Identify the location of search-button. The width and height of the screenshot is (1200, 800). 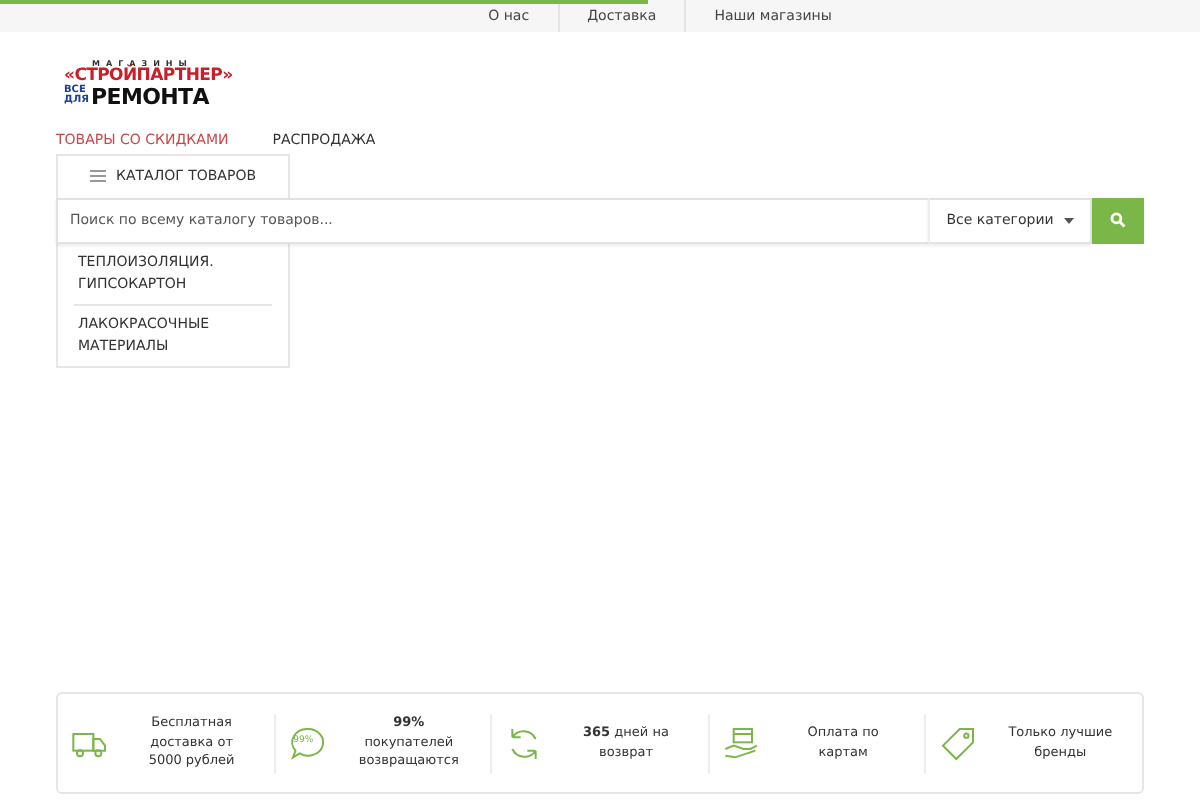
(1118, 220).